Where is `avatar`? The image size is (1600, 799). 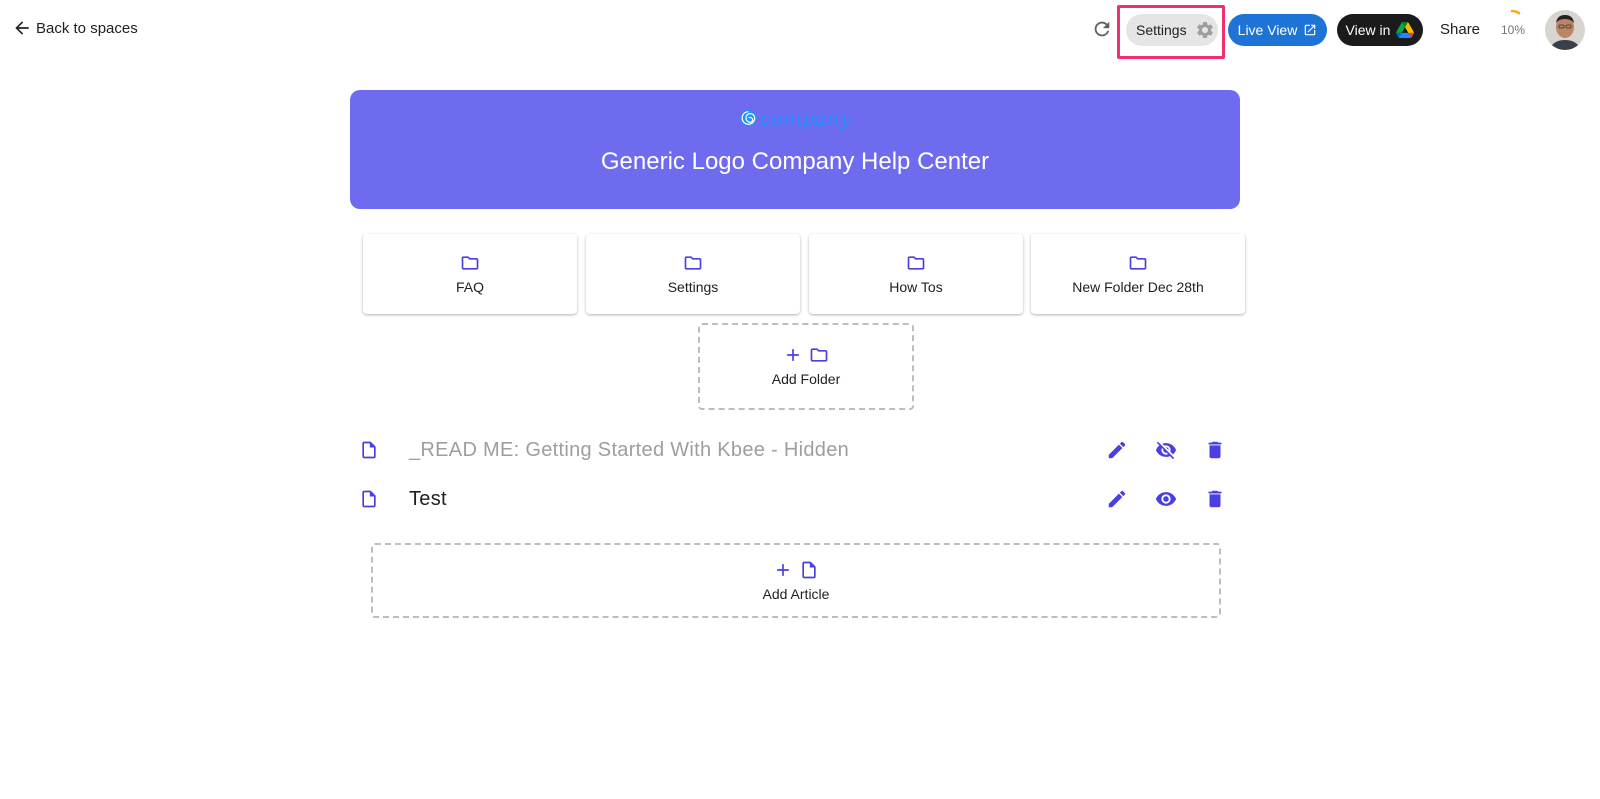
avatar is located at coordinates (1565, 30).